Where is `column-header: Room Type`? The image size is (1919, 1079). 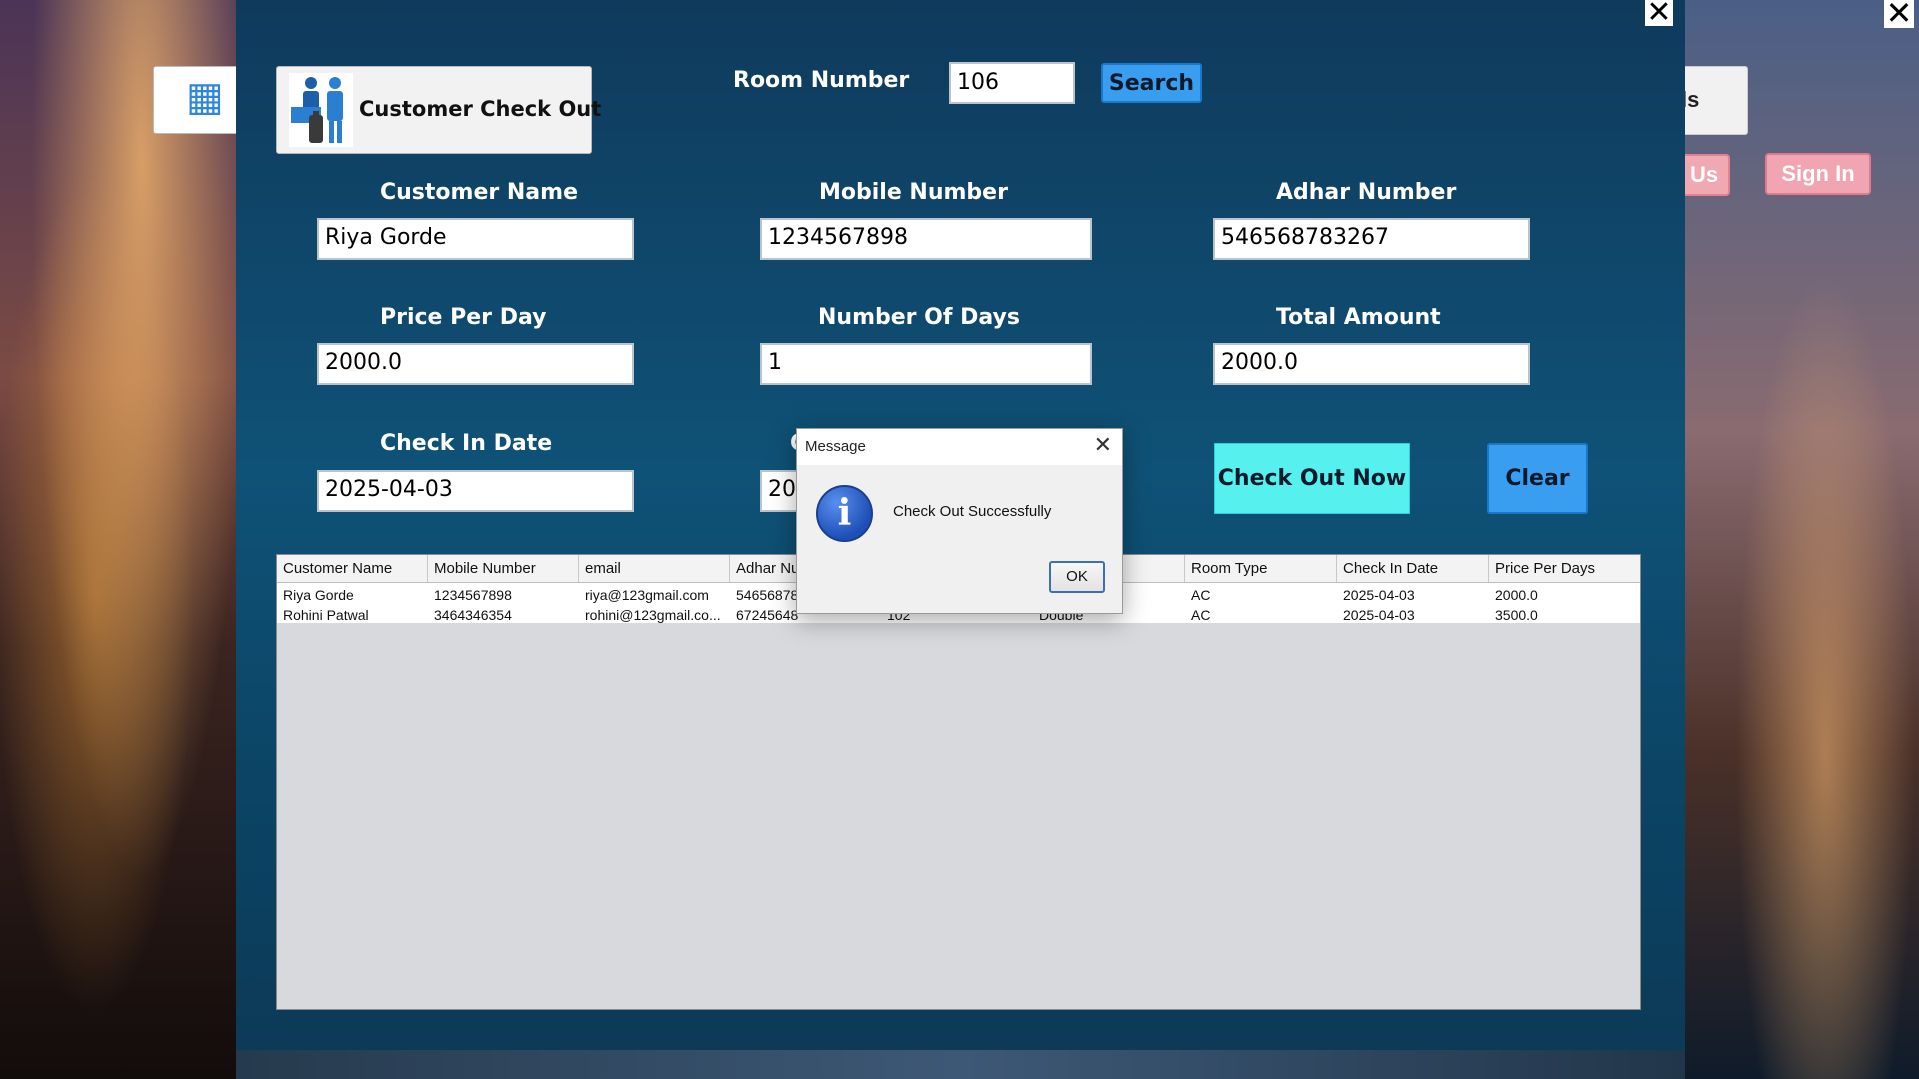
column-header: Room Type is located at coordinates (1261, 568).